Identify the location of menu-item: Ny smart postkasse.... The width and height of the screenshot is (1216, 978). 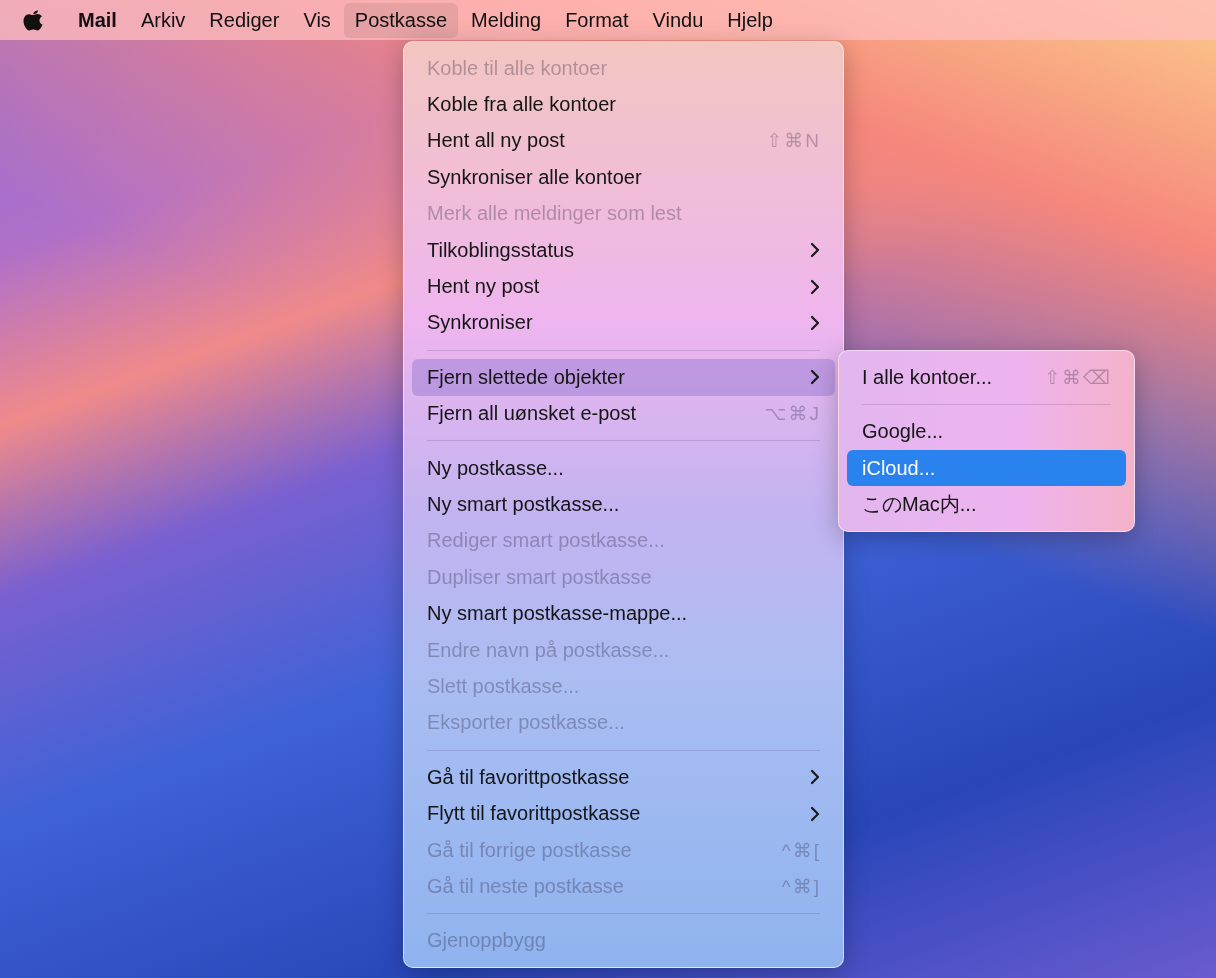
(623, 504).